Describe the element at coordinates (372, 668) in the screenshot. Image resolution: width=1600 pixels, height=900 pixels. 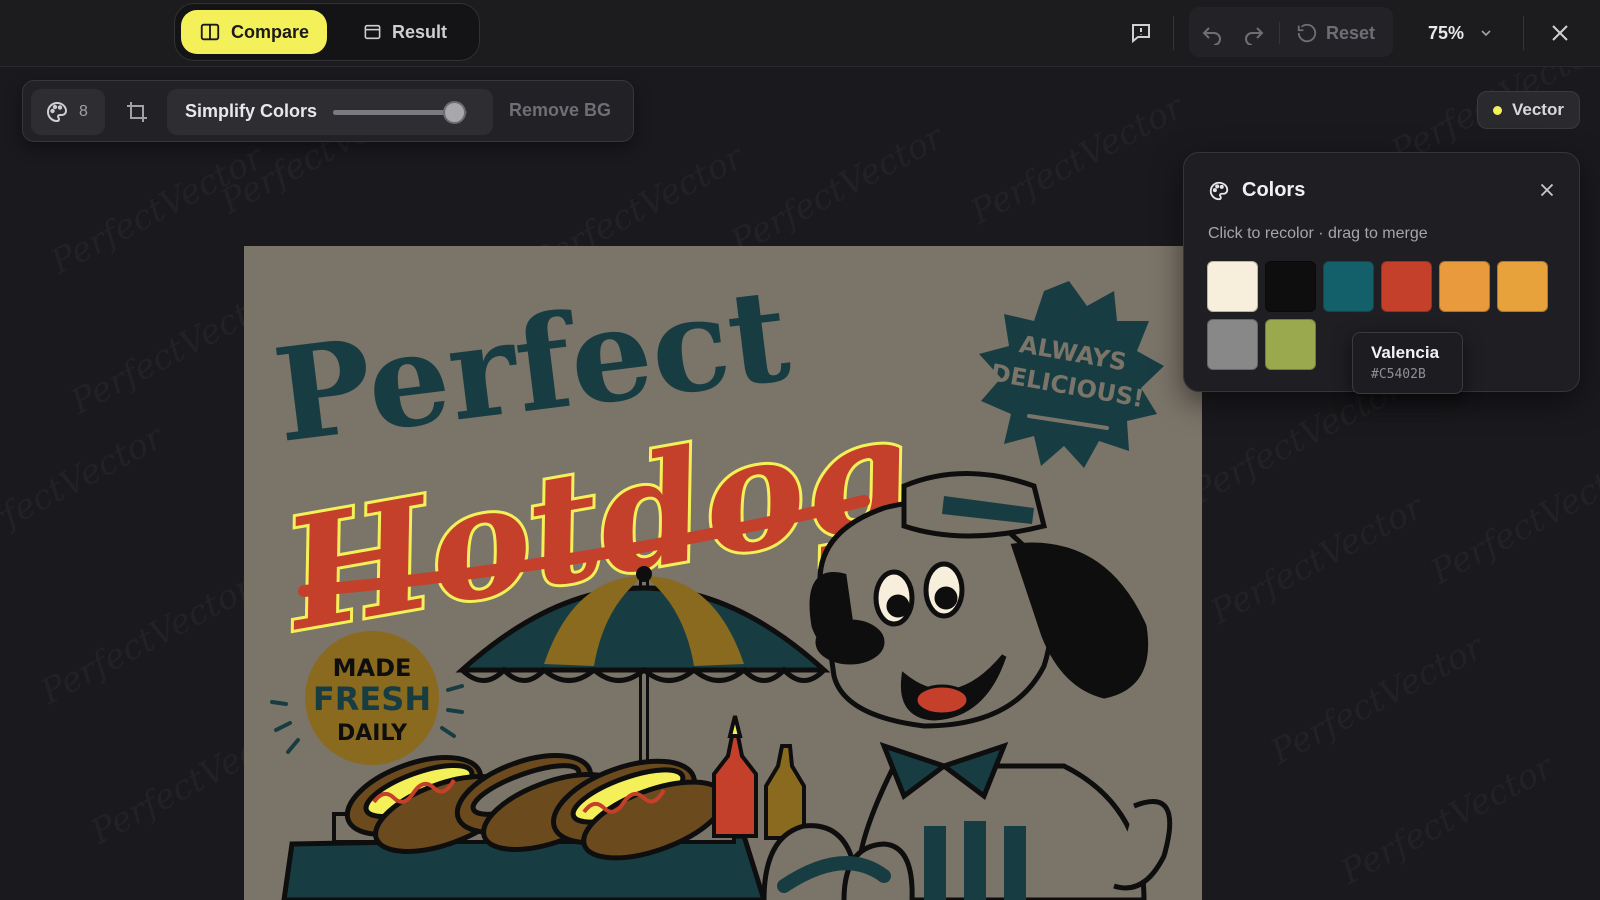
I see `seal-line-1: MADE` at that location.